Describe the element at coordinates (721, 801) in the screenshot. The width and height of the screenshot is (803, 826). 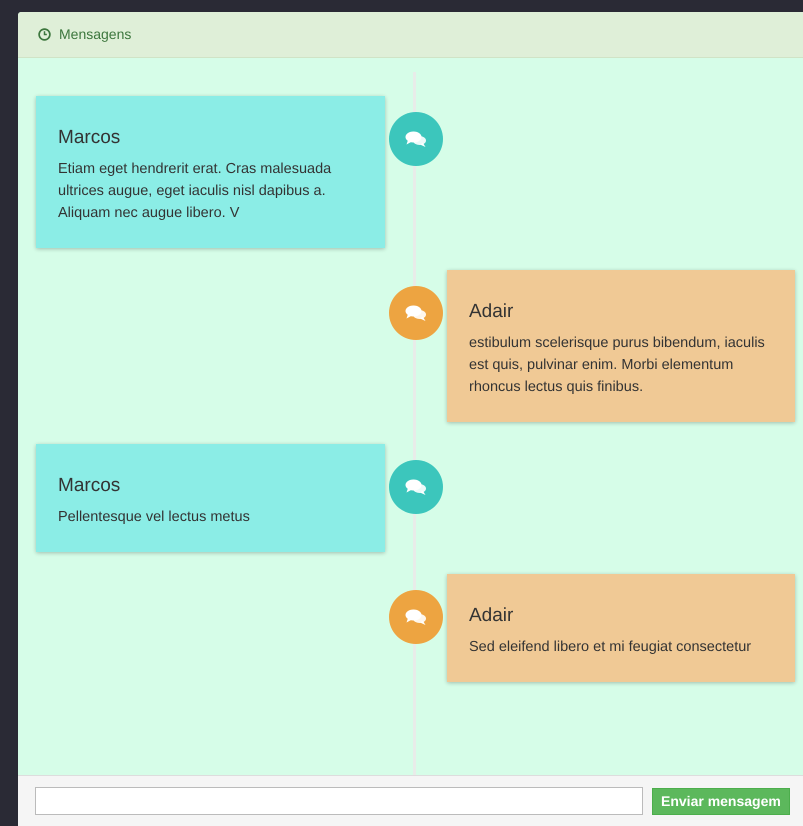
I see `send-button: Enviar mensagem` at that location.